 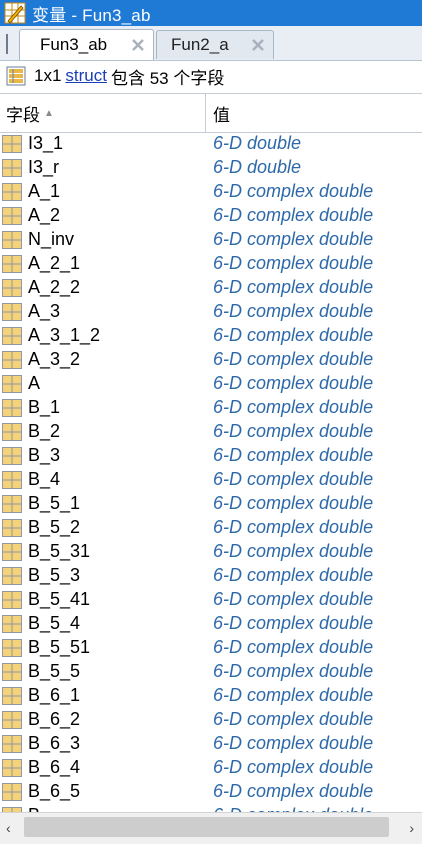 I want to click on table-row: B_2 6-D complex double, so click(x=211, y=432).